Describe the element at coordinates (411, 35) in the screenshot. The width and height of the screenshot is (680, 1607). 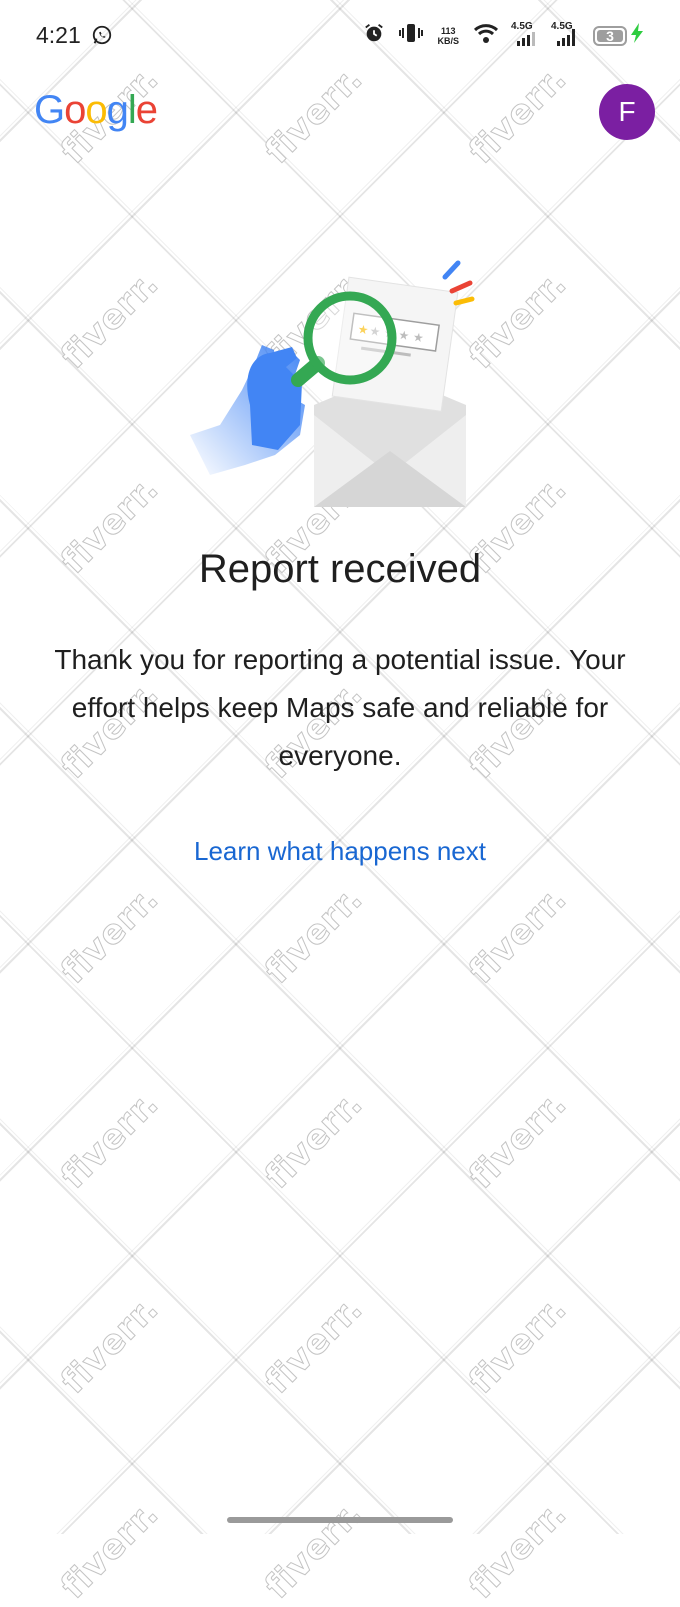
I see `vibrate-icon` at that location.